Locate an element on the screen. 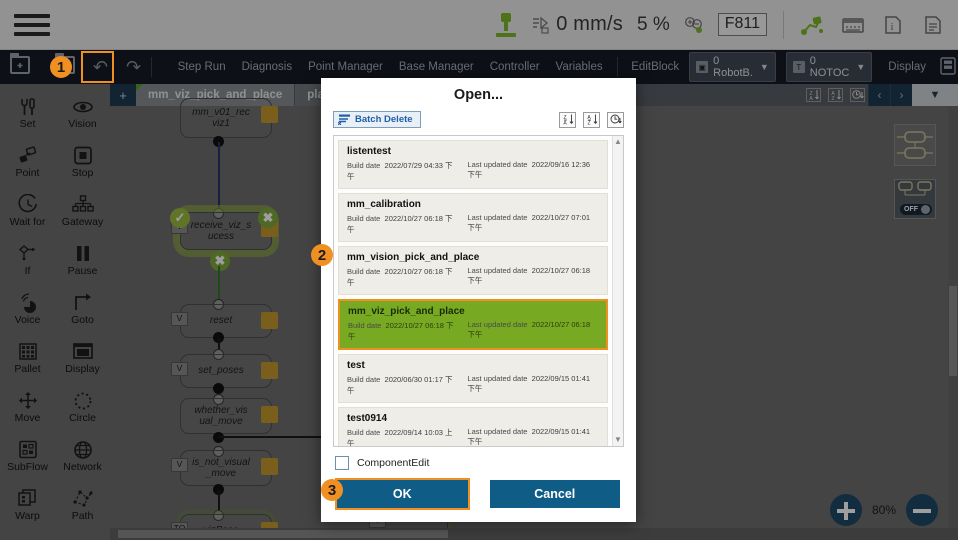 This screenshot has height=540, width=958. step-badge-3: 3 is located at coordinates (332, 490).